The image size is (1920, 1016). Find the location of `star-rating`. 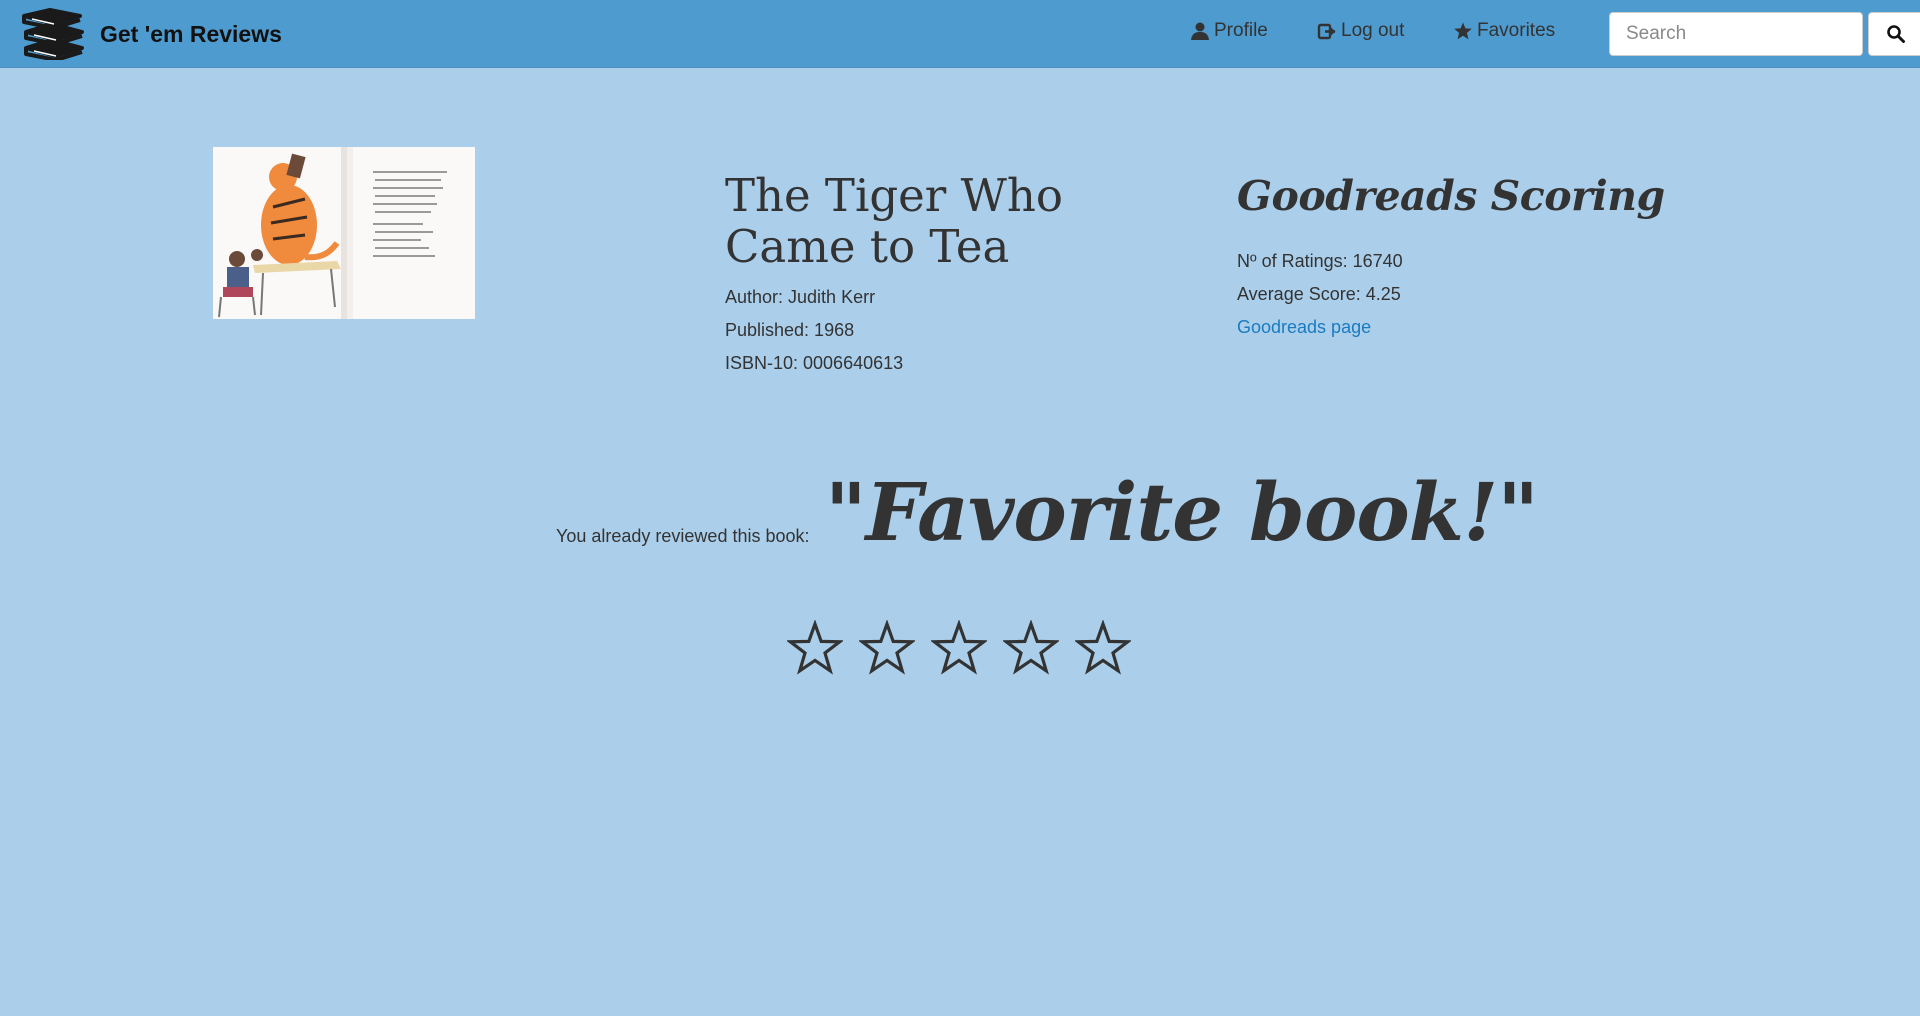

star-rating is located at coordinates (967, 648).